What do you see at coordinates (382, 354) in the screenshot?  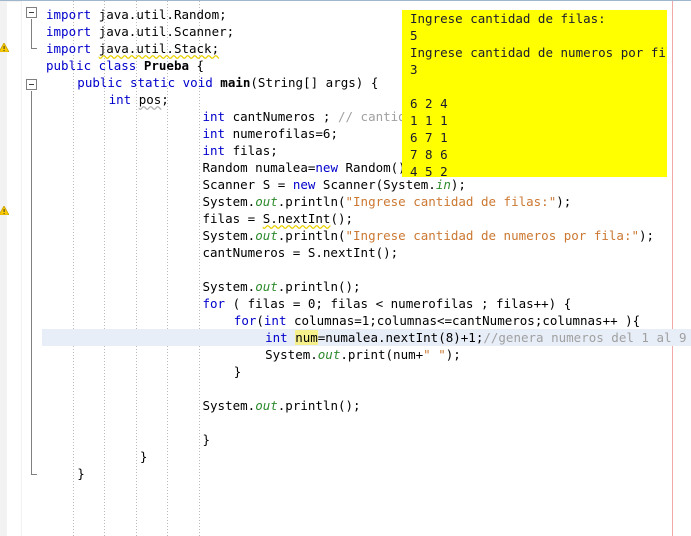 I see `code-token: .print(num+` at bounding box center [382, 354].